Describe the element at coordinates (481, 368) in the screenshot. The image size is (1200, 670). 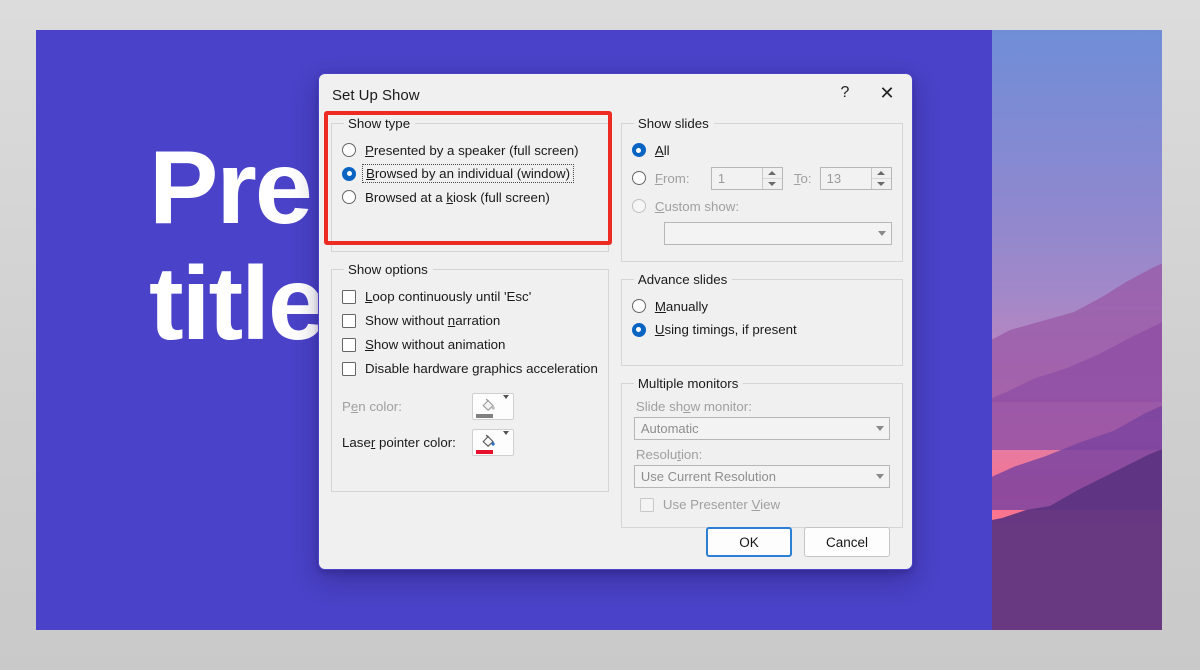
I see `checkbox-disable-hardware-acceleration-label: Disable hardware graphics acceleration` at that location.